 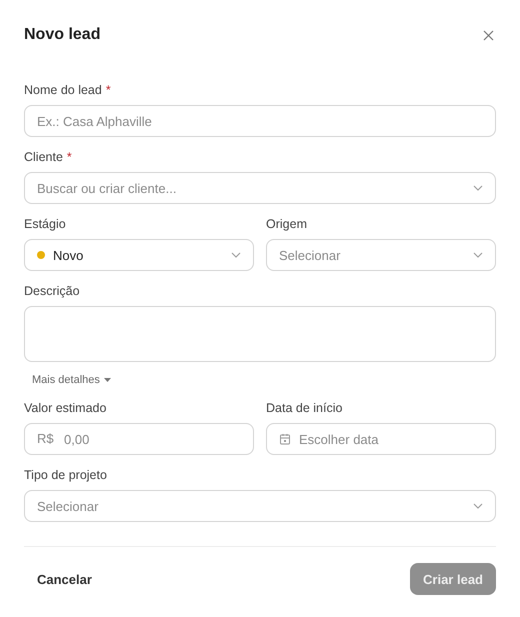 I want to click on textarea-field, so click(x=260, y=334).